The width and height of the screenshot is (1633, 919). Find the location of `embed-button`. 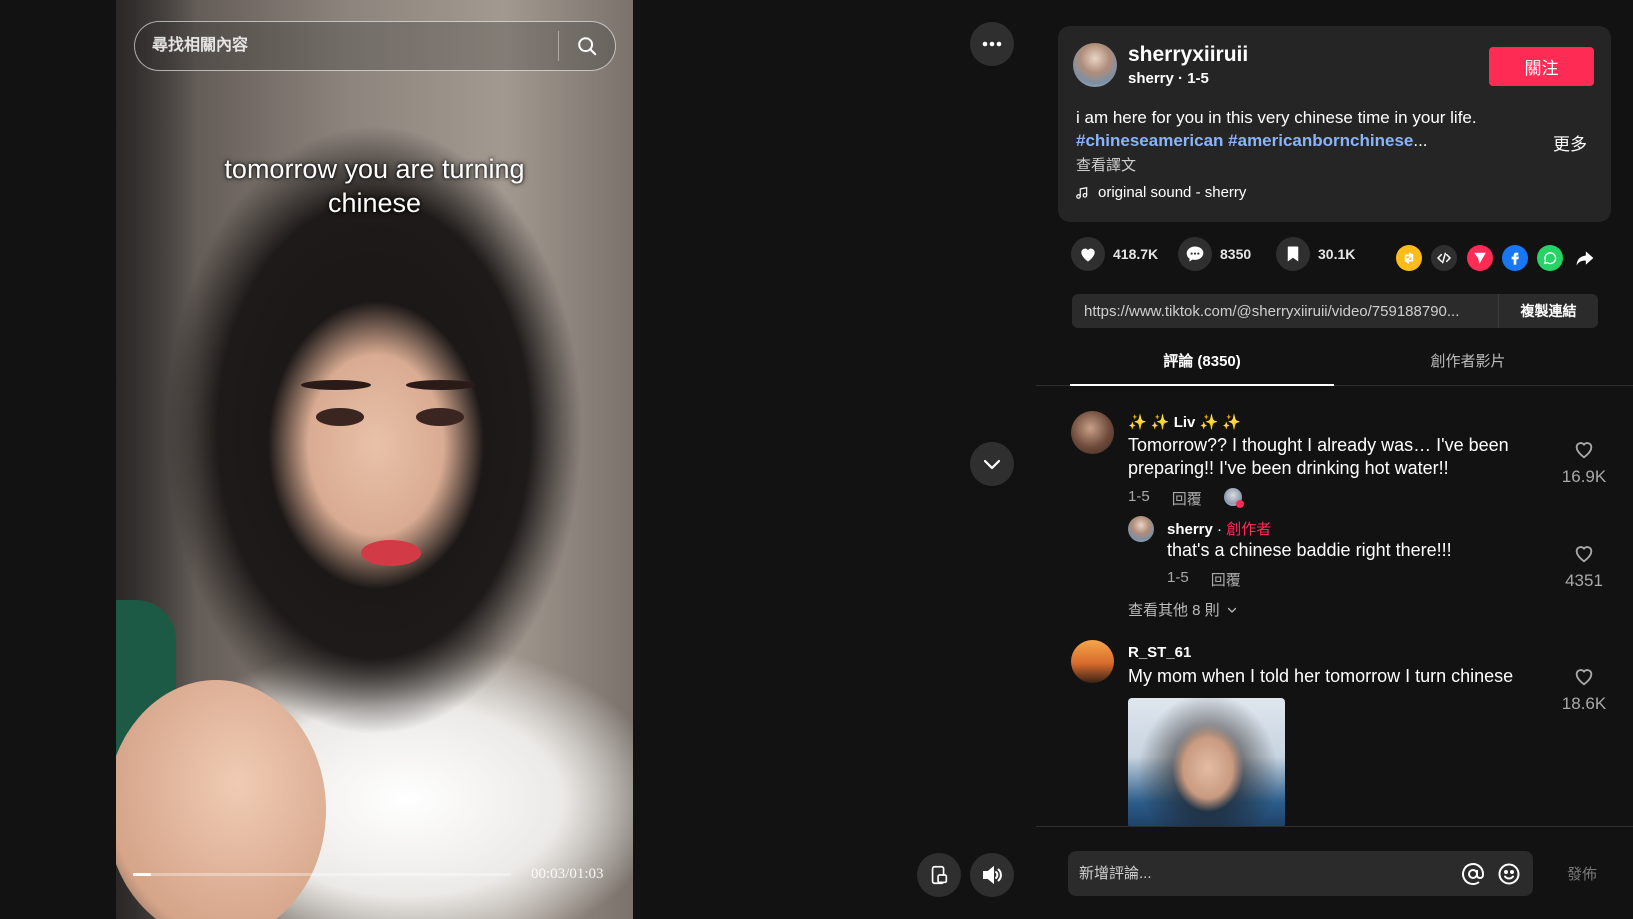

embed-button is located at coordinates (1444, 258).